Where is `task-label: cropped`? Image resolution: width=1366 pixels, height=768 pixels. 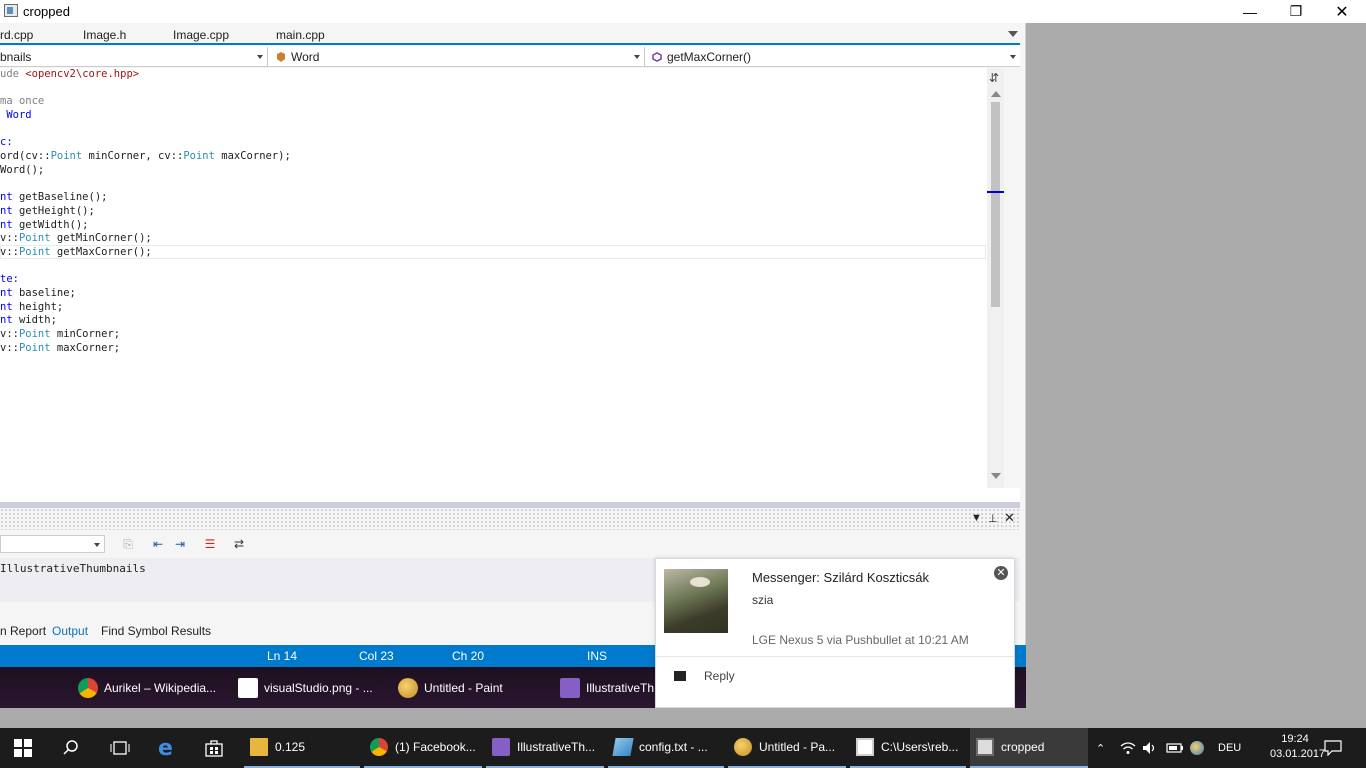 task-label: cropped is located at coordinates (1023, 747).